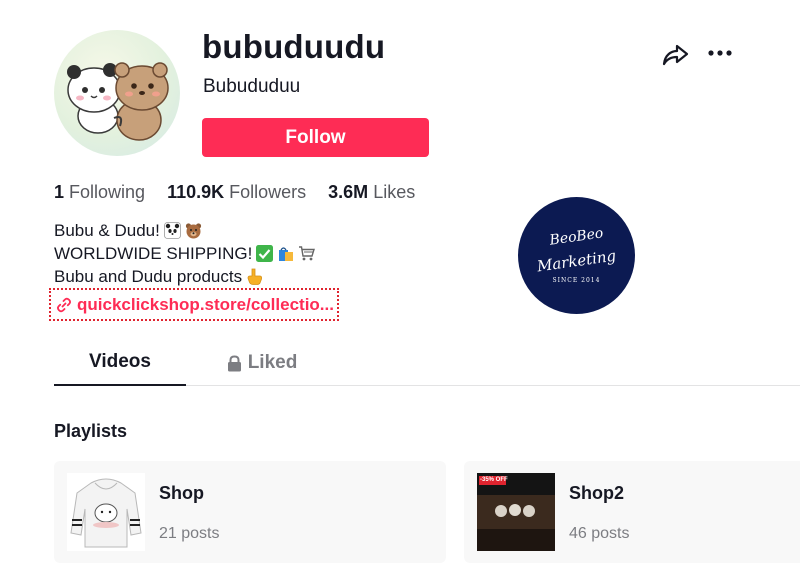  What do you see at coordinates (118, 101) in the screenshot?
I see `avatar-image` at bounding box center [118, 101].